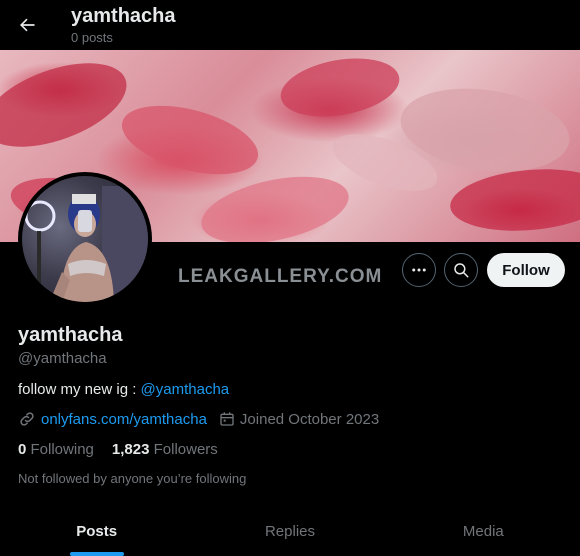 The image size is (580, 556). What do you see at coordinates (309, 419) in the screenshot?
I see `joined-date: Joined October 2023` at bounding box center [309, 419].